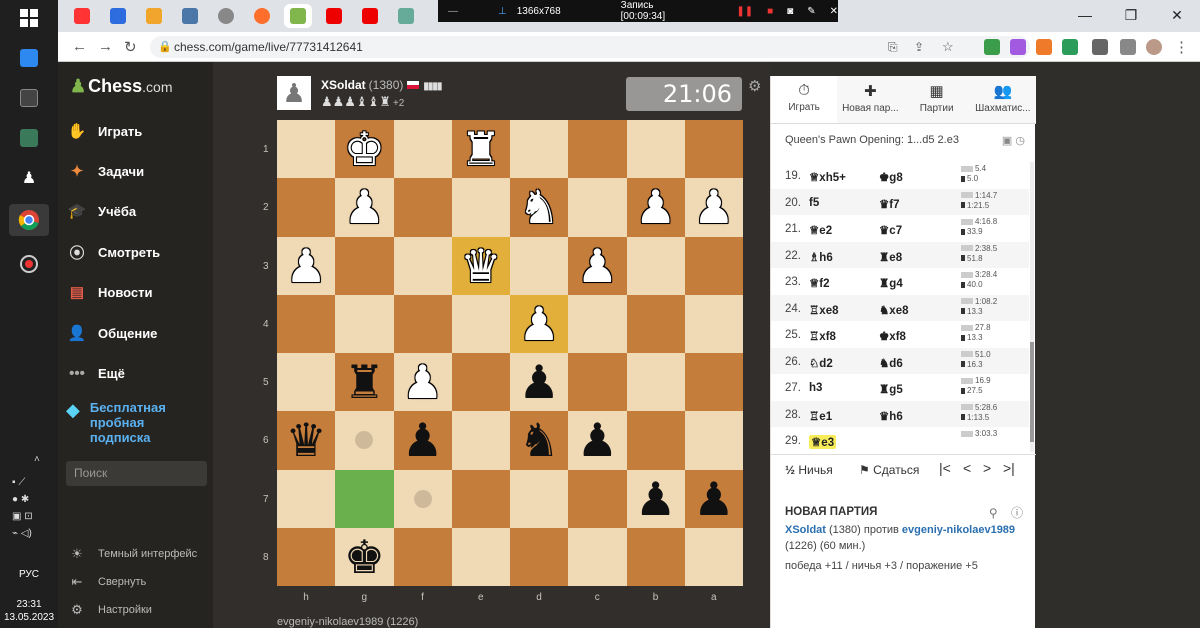  Describe the element at coordinates (107, 582) in the screenshot. I see `collapse-button: ⇤ Свернуть` at that location.